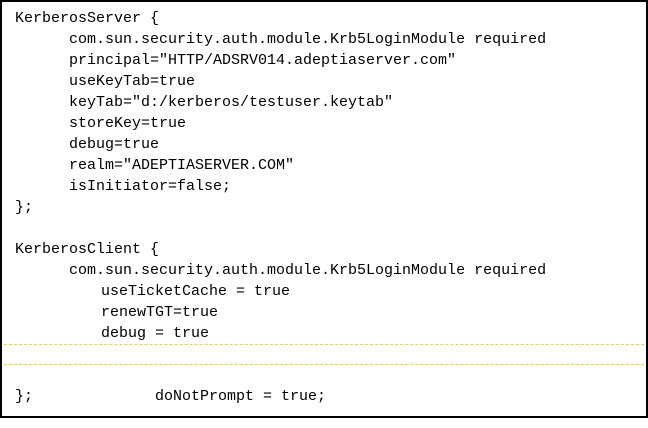  What do you see at coordinates (128, 123) in the screenshot?
I see `store-key-line: storeKey=true` at bounding box center [128, 123].